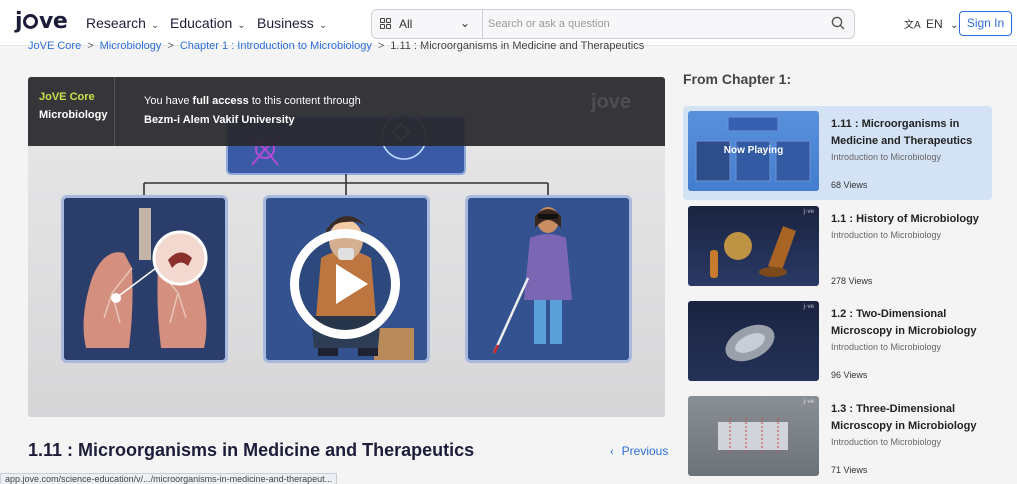 The width and height of the screenshot is (1017, 484). Describe the element at coordinates (352, 284) in the screenshot. I see `play-icon` at that location.